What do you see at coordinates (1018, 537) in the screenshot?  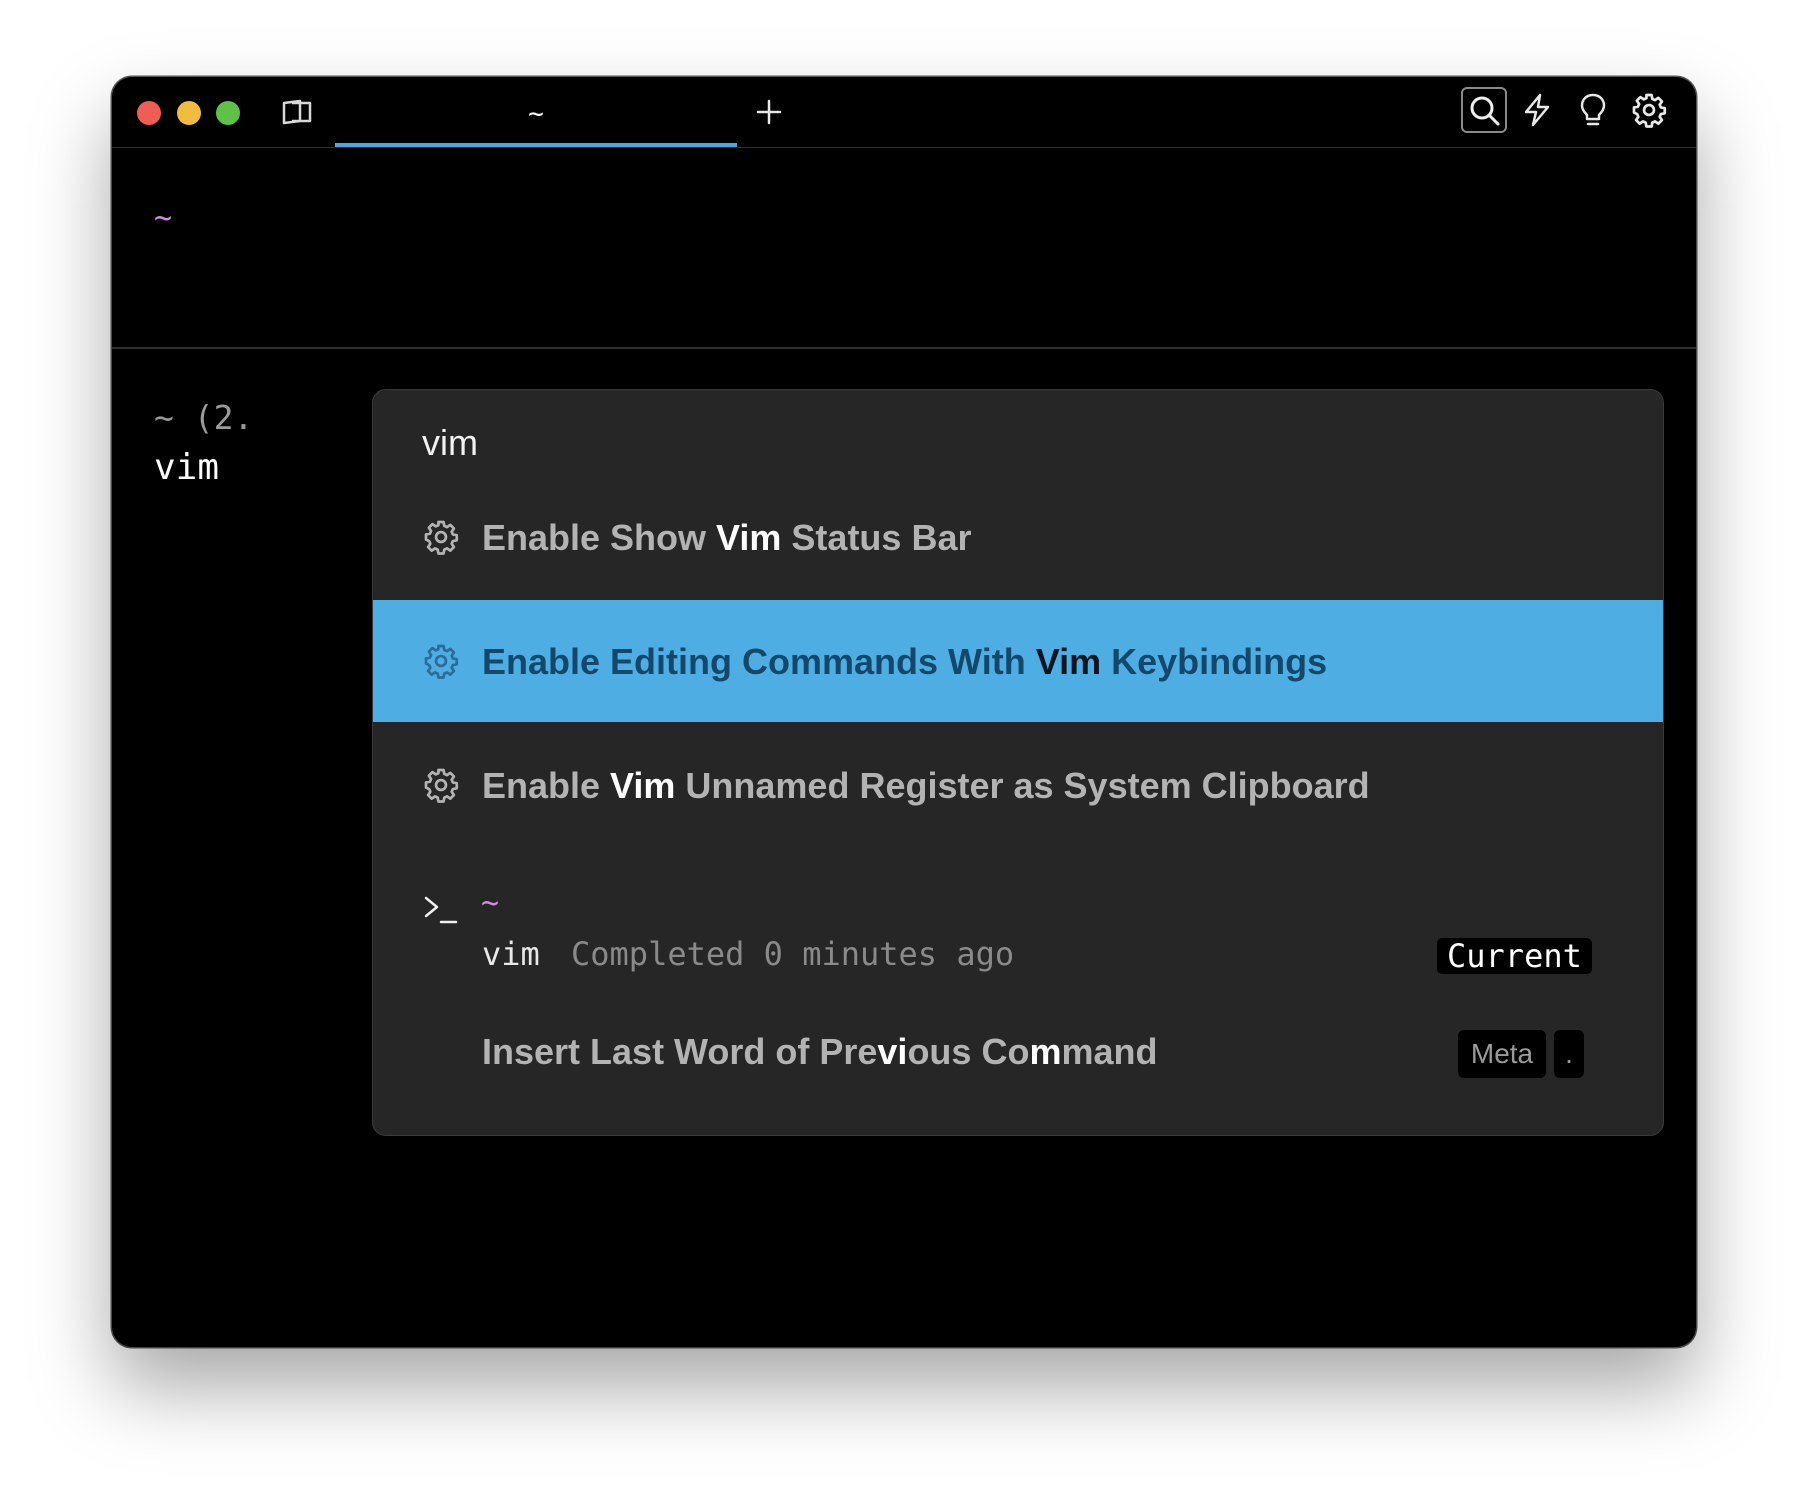 I see `palette-item-show-vim-status-bar: Enable Show Vim Status Bar` at bounding box center [1018, 537].